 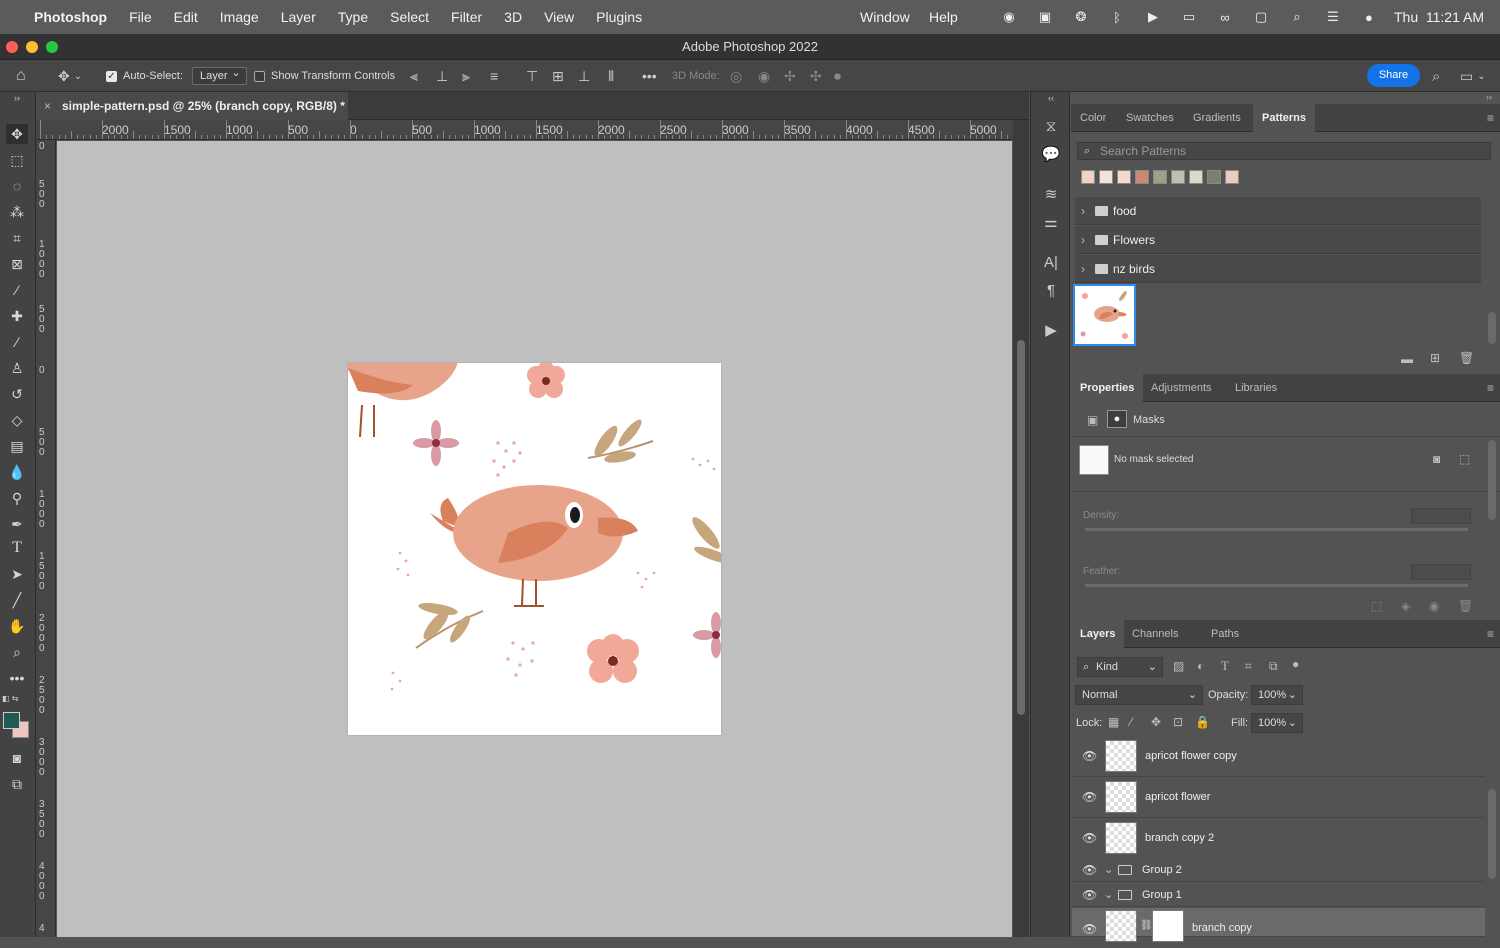 I want to click on battery-icon: ▭, so click(x=1189, y=17).